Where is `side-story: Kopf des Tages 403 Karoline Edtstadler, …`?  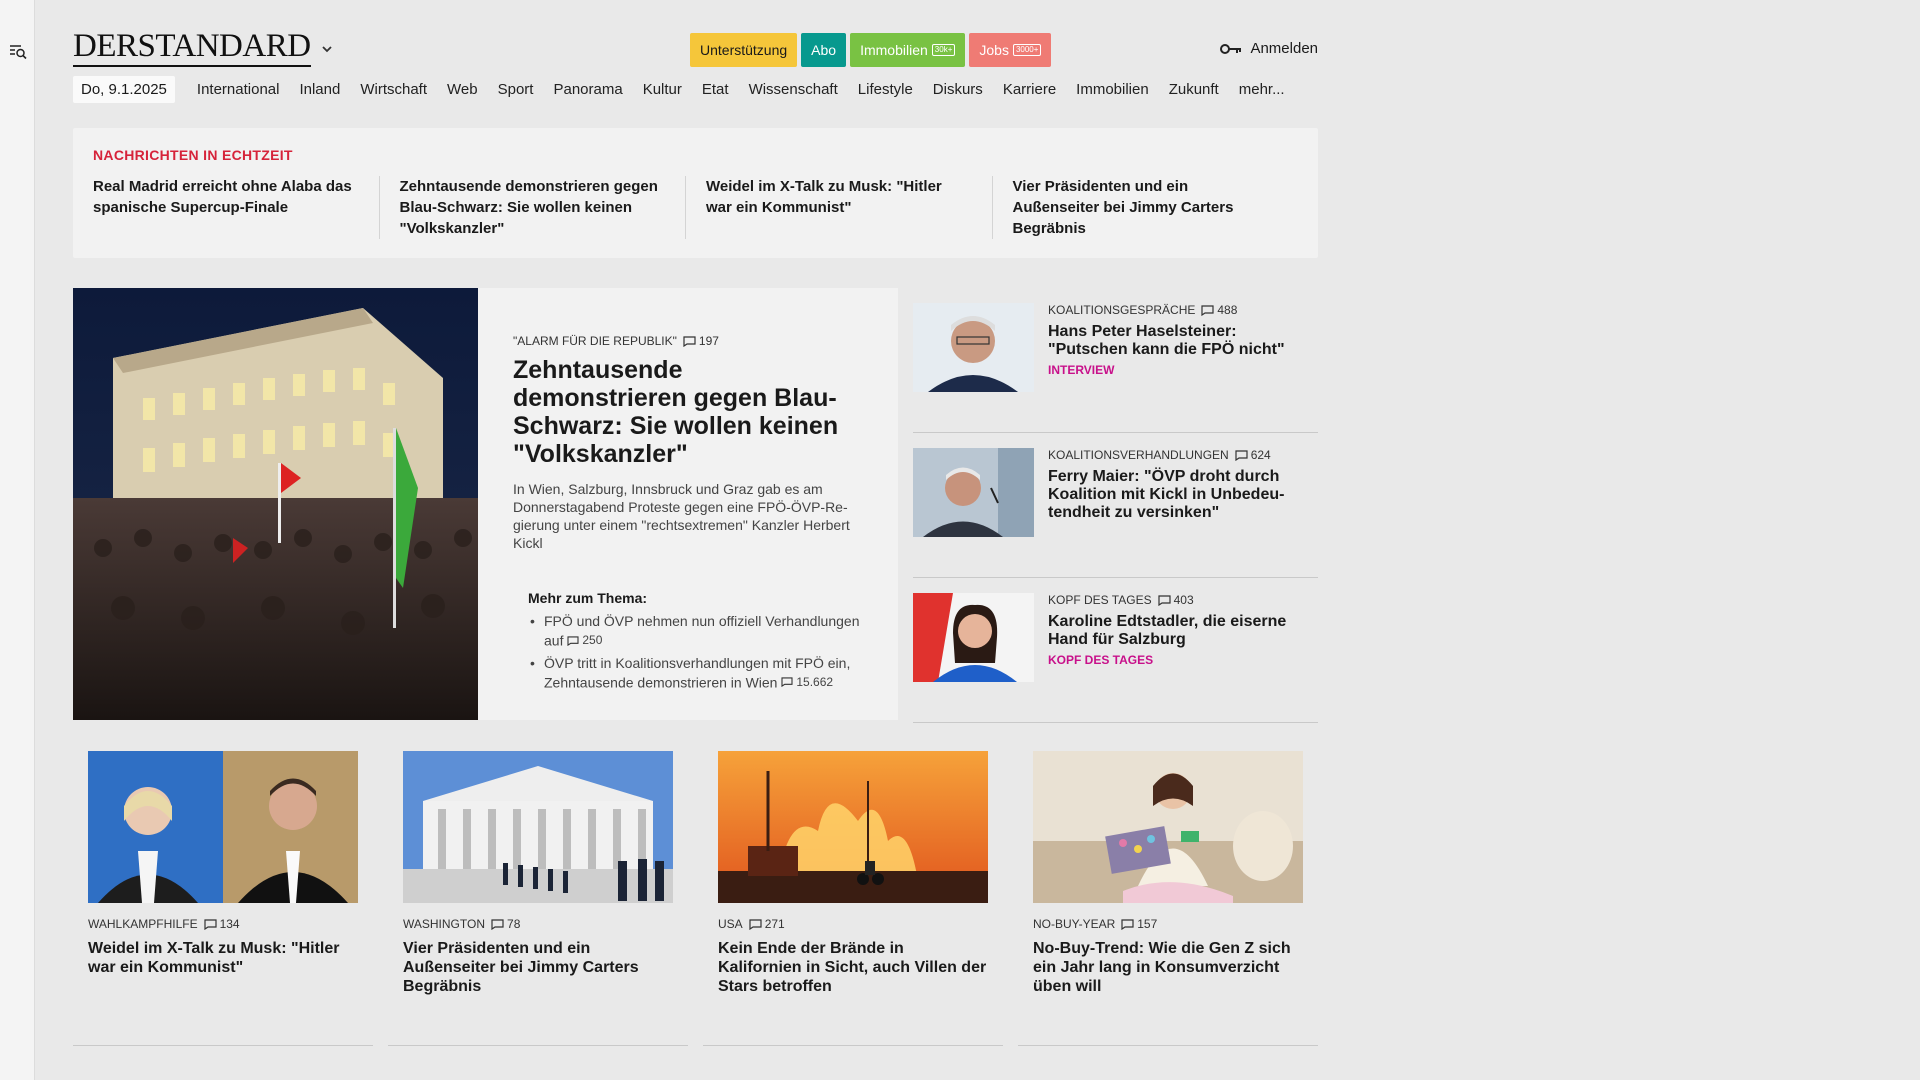
side-story: Kopf des Tages 403 Karoline Edtstadler, … is located at coordinates (1115, 650).